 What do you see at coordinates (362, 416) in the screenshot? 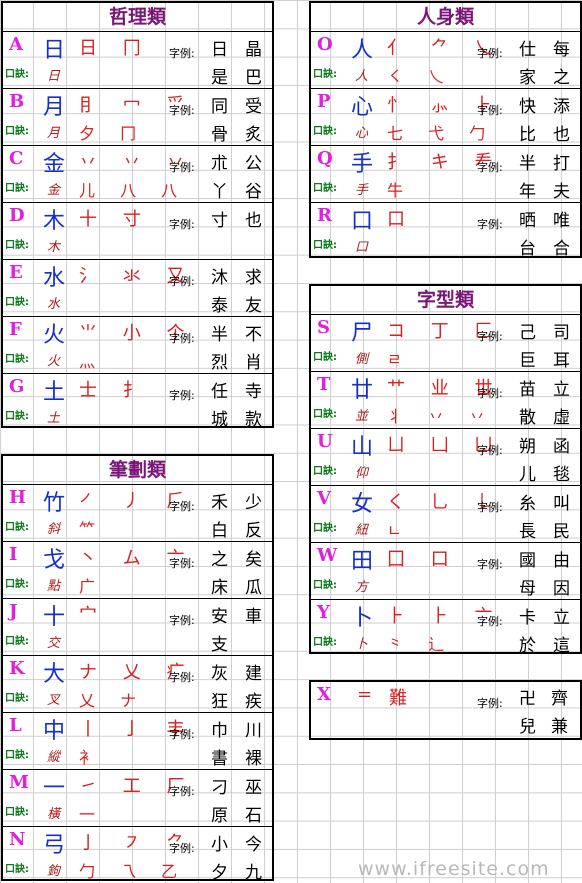
I see `kou-jue-value: 並` at bounding box center [362, 416].